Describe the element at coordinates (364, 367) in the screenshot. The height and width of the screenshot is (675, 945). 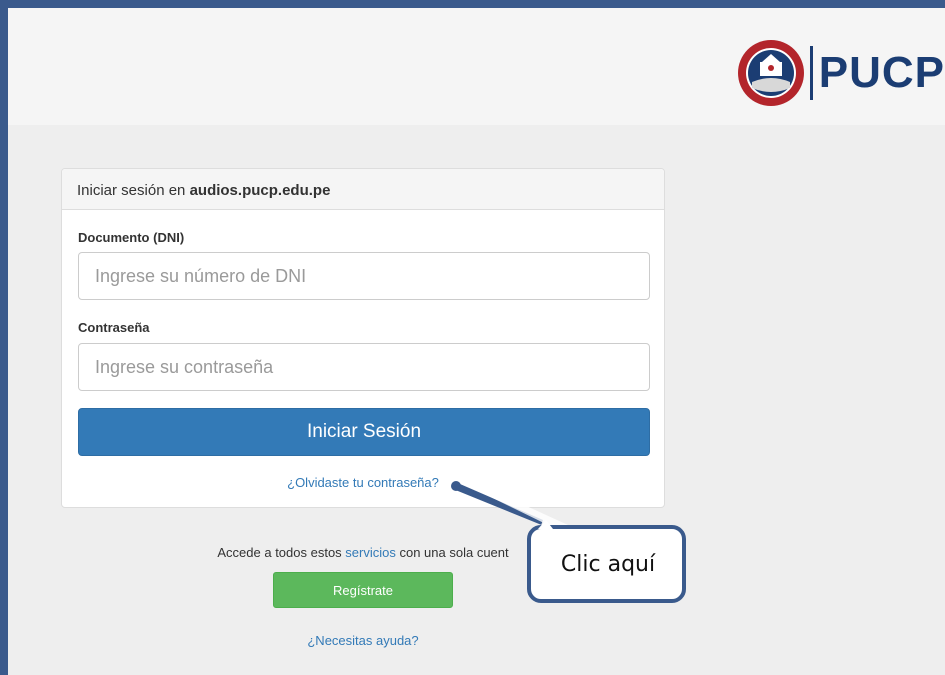
I see `password-input` at that location.